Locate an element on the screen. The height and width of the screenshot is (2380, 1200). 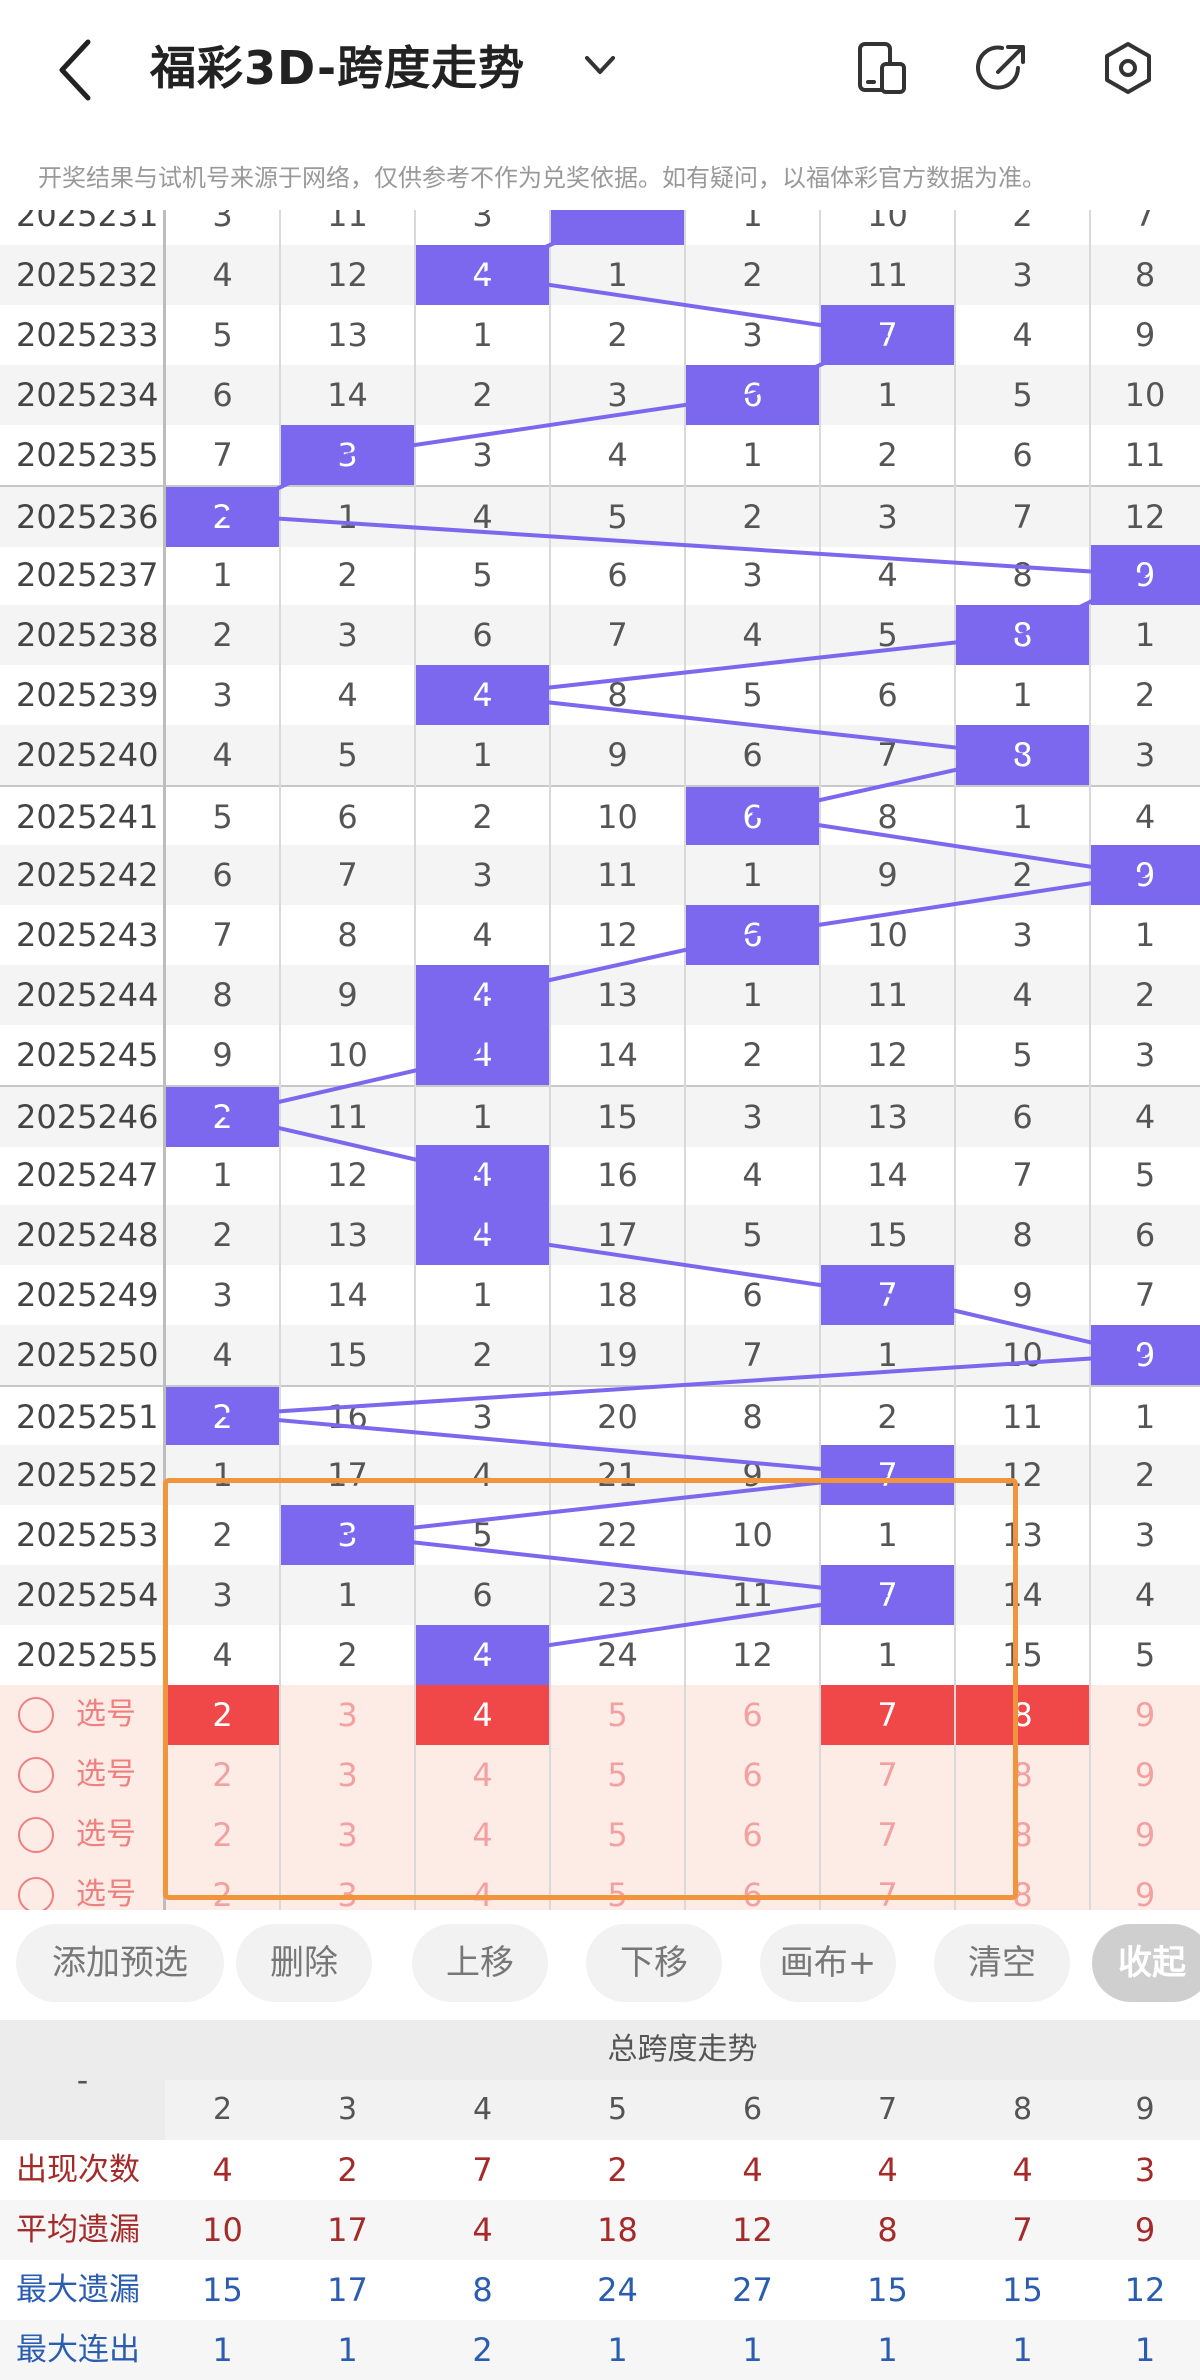
trend-row: 2025237 1 2 5 6 3 4 8 9 is located at coordinates (600, 575).